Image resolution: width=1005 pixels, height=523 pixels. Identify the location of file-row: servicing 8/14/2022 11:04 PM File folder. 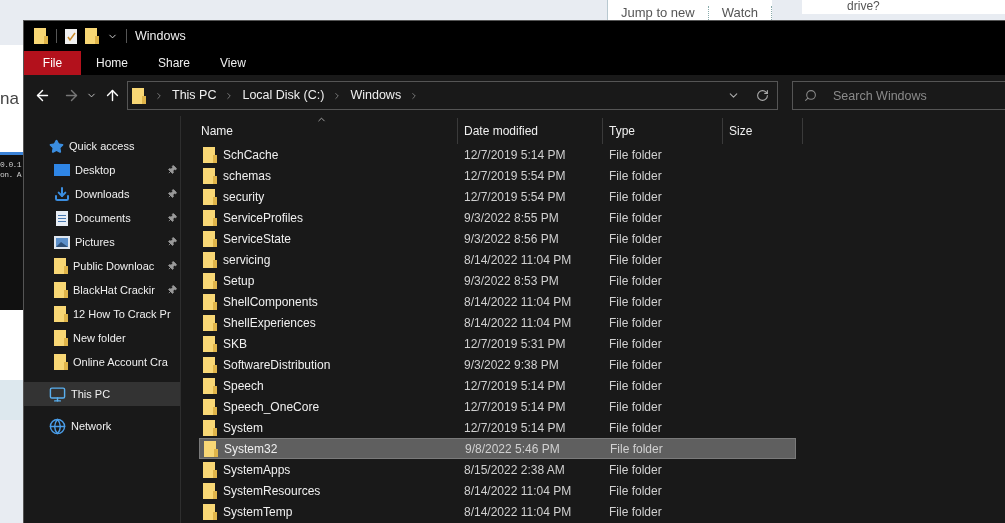
(497, 259).